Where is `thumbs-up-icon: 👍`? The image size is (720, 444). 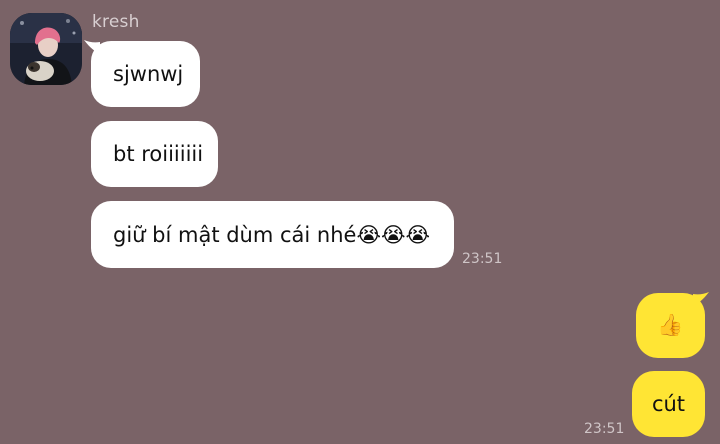 thumbs-up-icon: 👍 is located at coordinates (670, 325).